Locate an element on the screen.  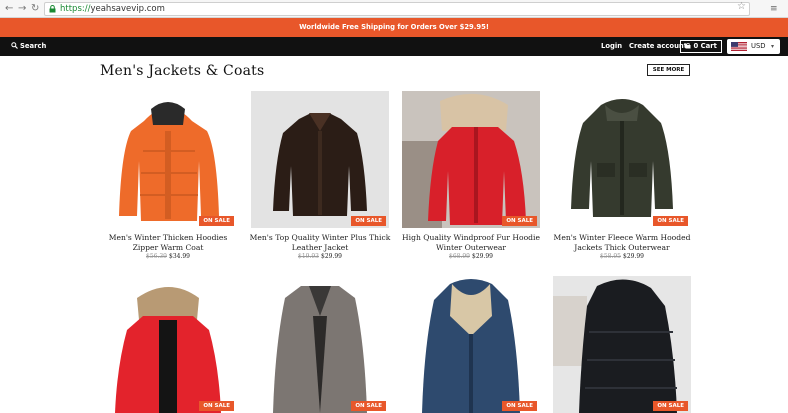
original-price: $56.39 is located at coordinates (156, 256).